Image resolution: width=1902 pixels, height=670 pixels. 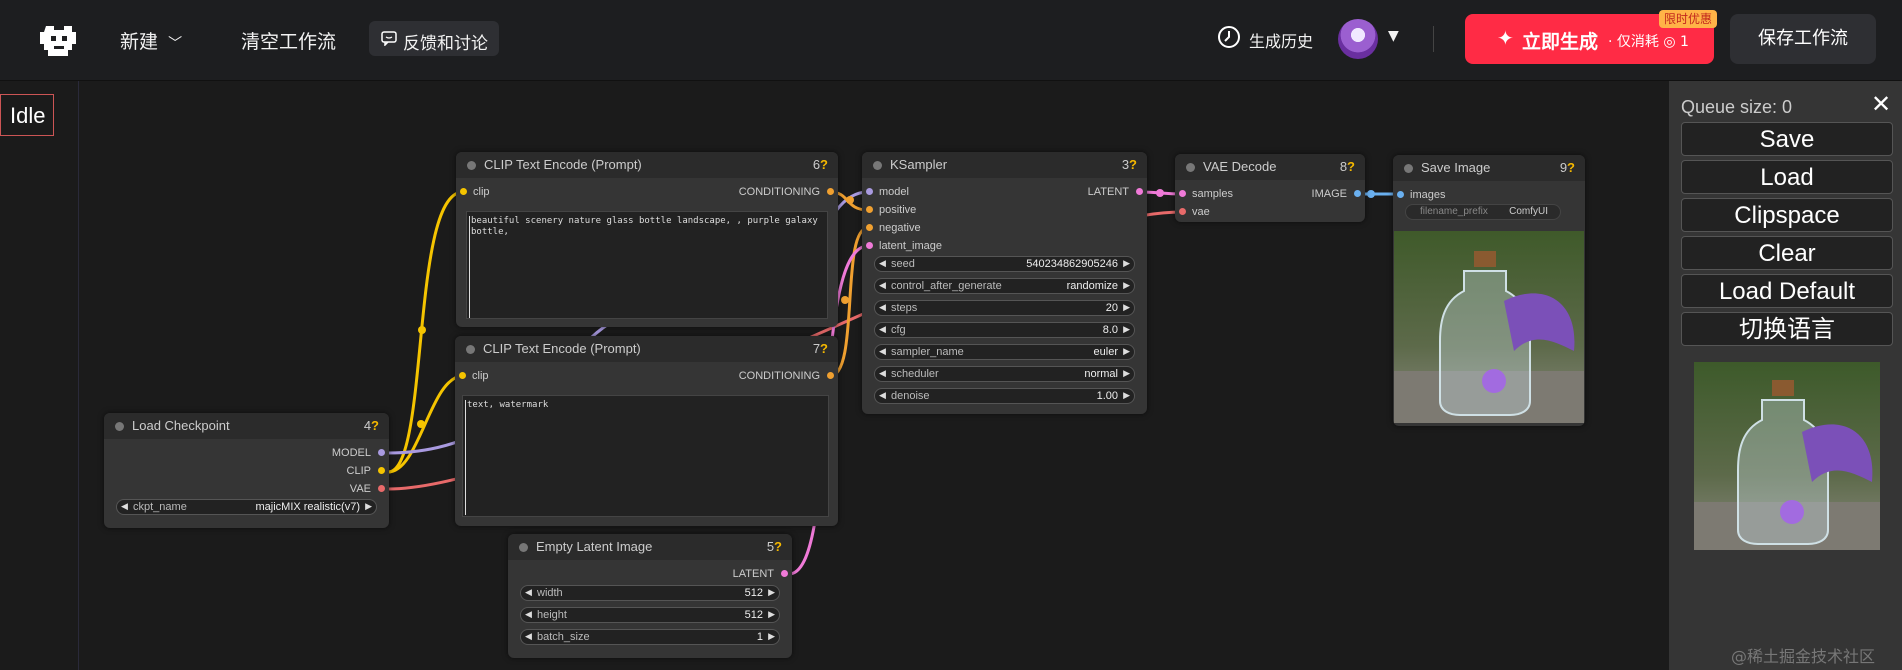 I want to click on link-clip-to-neg, so click(x=425, y=424).